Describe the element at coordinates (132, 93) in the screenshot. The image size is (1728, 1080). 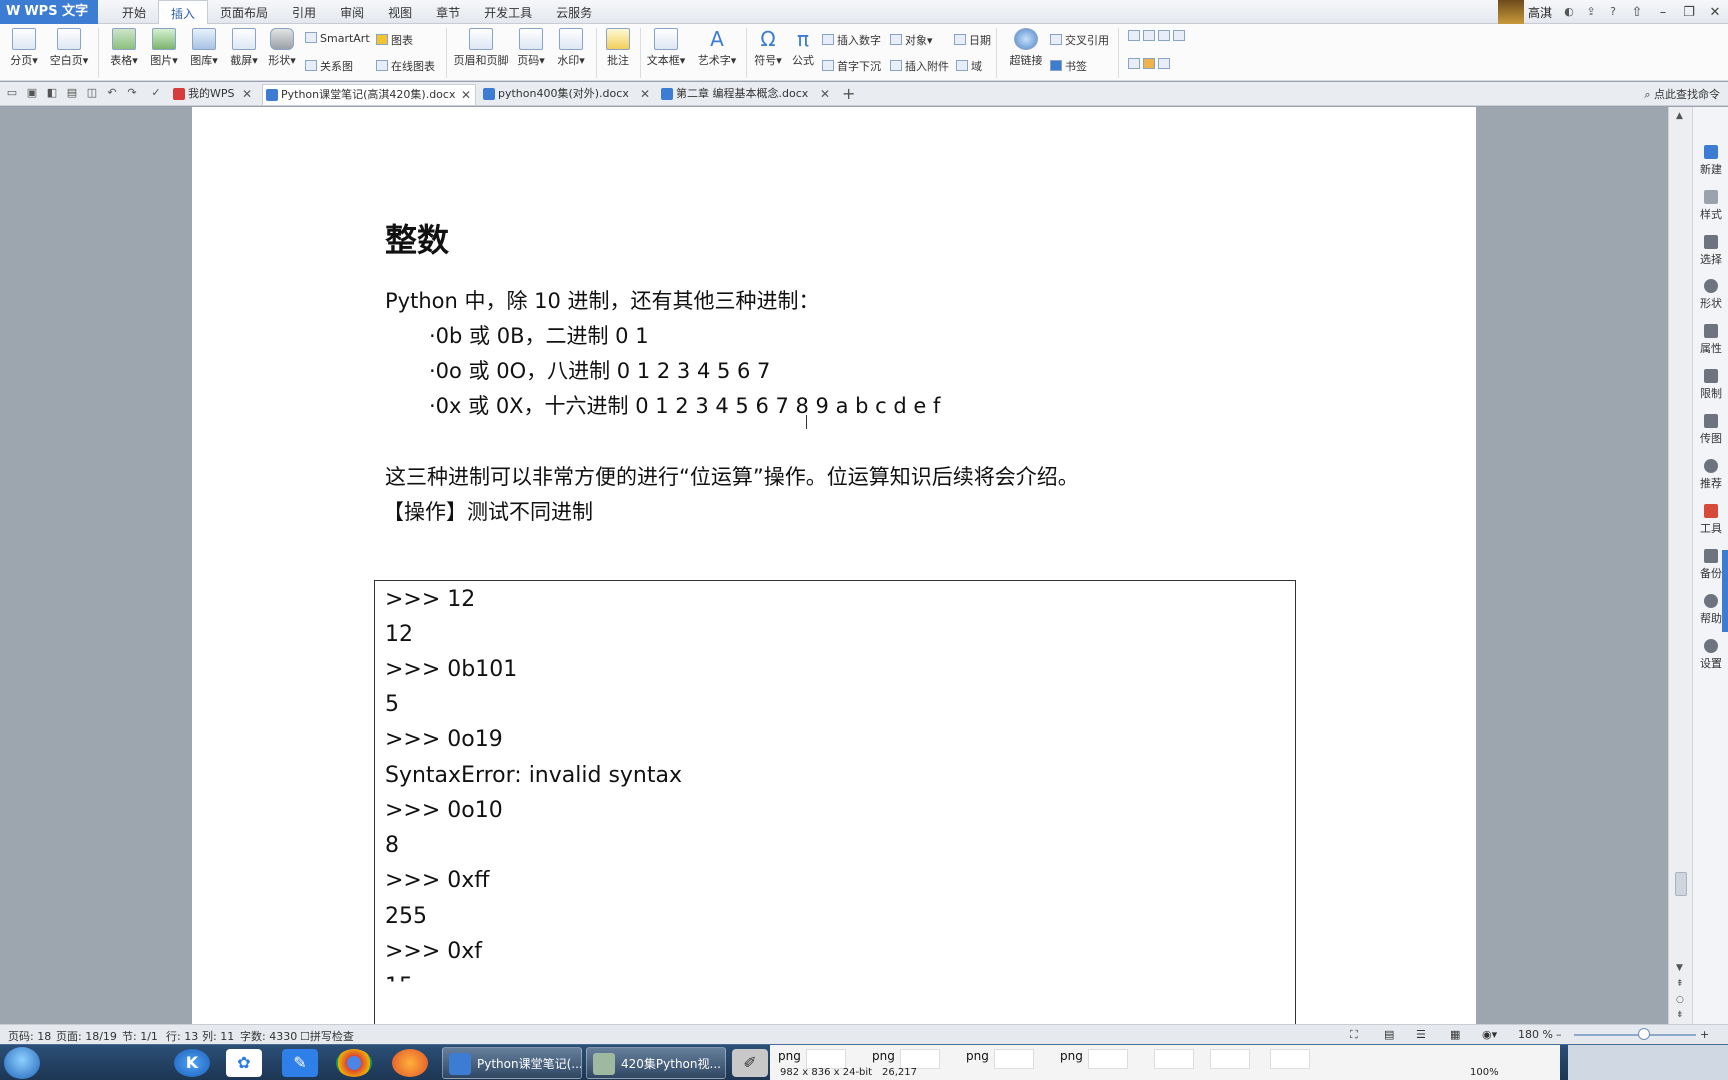
I see `redo-icon: ↷` at that location.